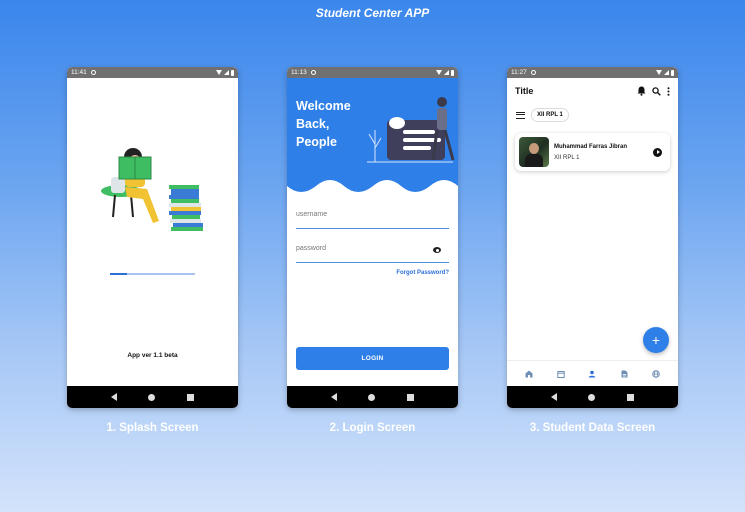 The height and width of the screenshot is (512, 745). Describe the element at coordinates (152, 428) in the screenshot. I see `splash-caption: 1. Splash Screen` at that location.